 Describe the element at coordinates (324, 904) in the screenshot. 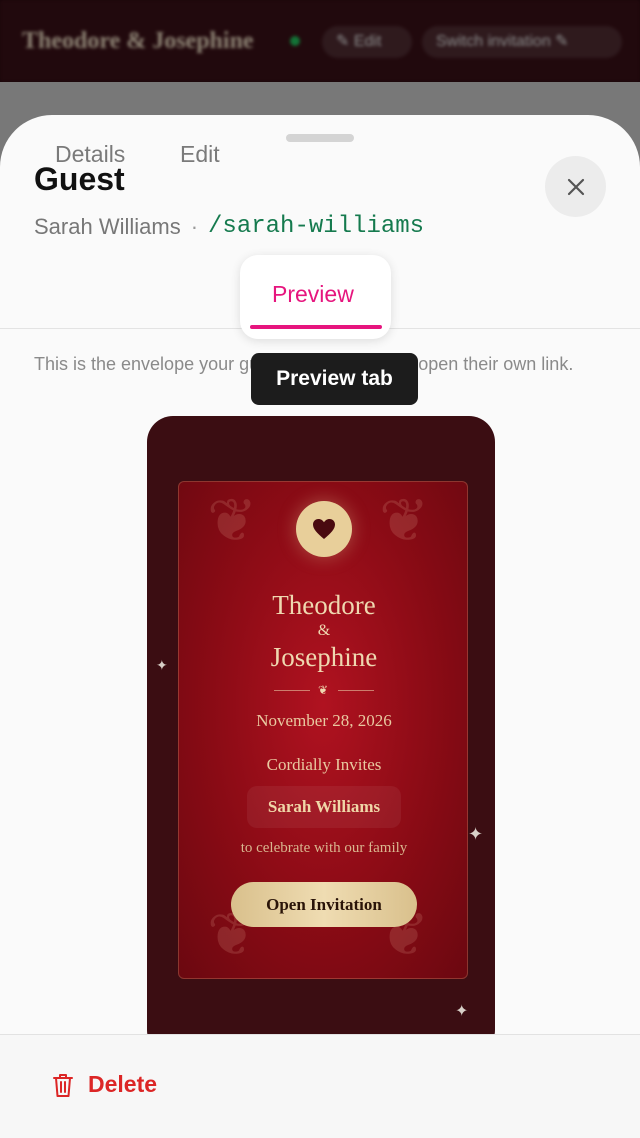

I see `open-invitation-button: Open Invitation` at that location.